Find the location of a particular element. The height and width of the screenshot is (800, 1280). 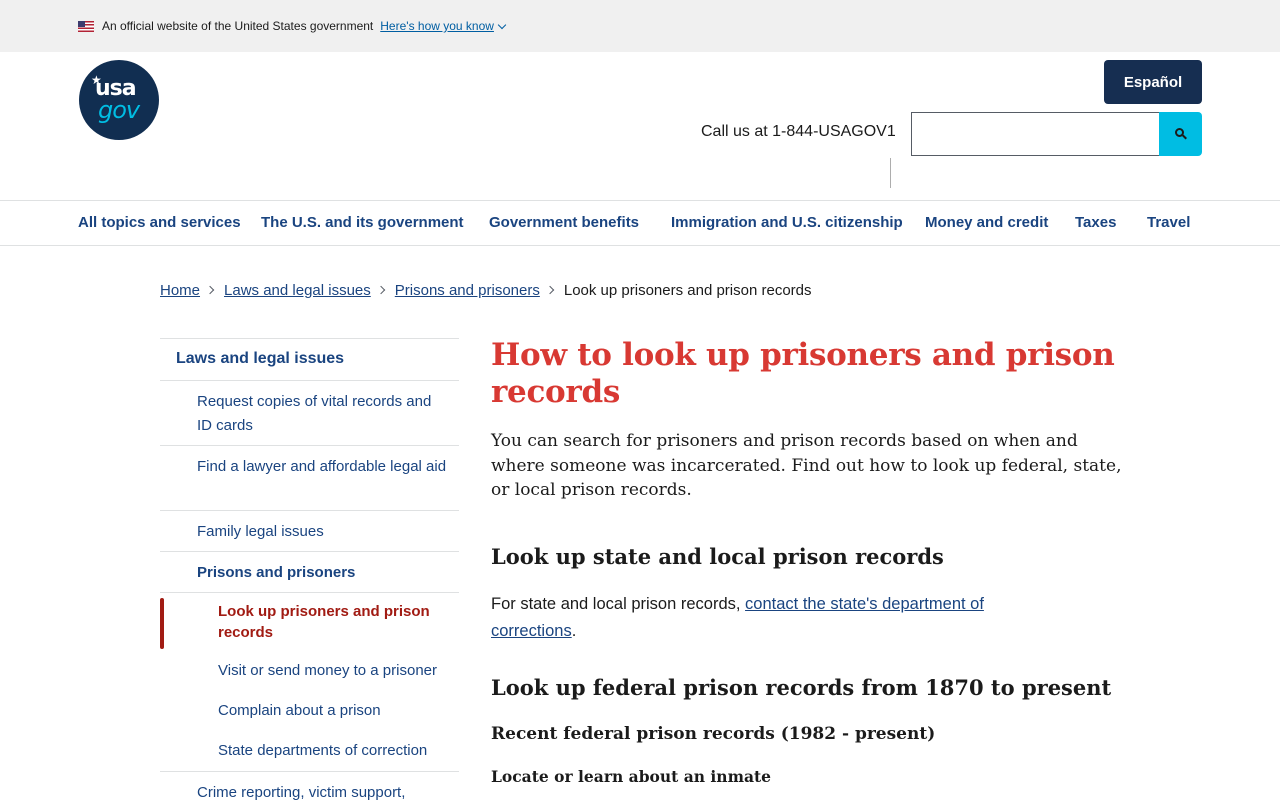

nav-all-topics: All topics and services is located at coordinates (159, 222).